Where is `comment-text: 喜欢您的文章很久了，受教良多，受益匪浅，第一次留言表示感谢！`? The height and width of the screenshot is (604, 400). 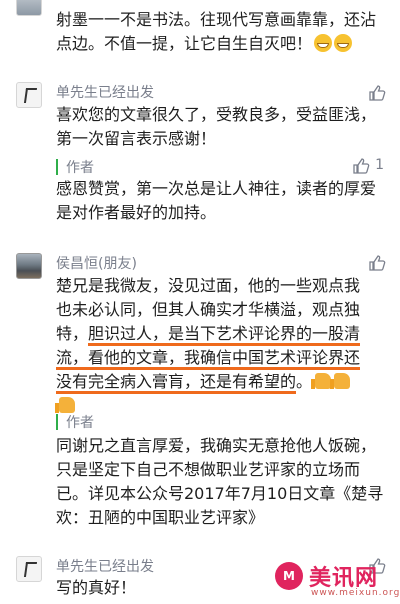
comment-text: 喜欢您的文章很久了，受教良多，受益匪浅，第一次留言表示感谢！ is located at coordinates (216, 126).